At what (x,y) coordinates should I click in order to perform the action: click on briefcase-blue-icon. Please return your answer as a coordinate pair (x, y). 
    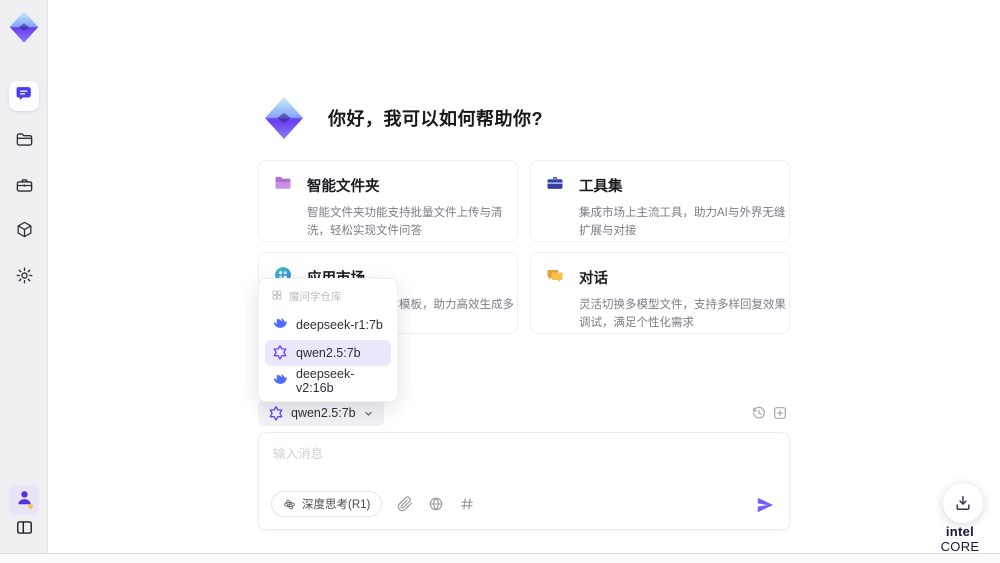
    Looking at the image, I should click on (555, 185).